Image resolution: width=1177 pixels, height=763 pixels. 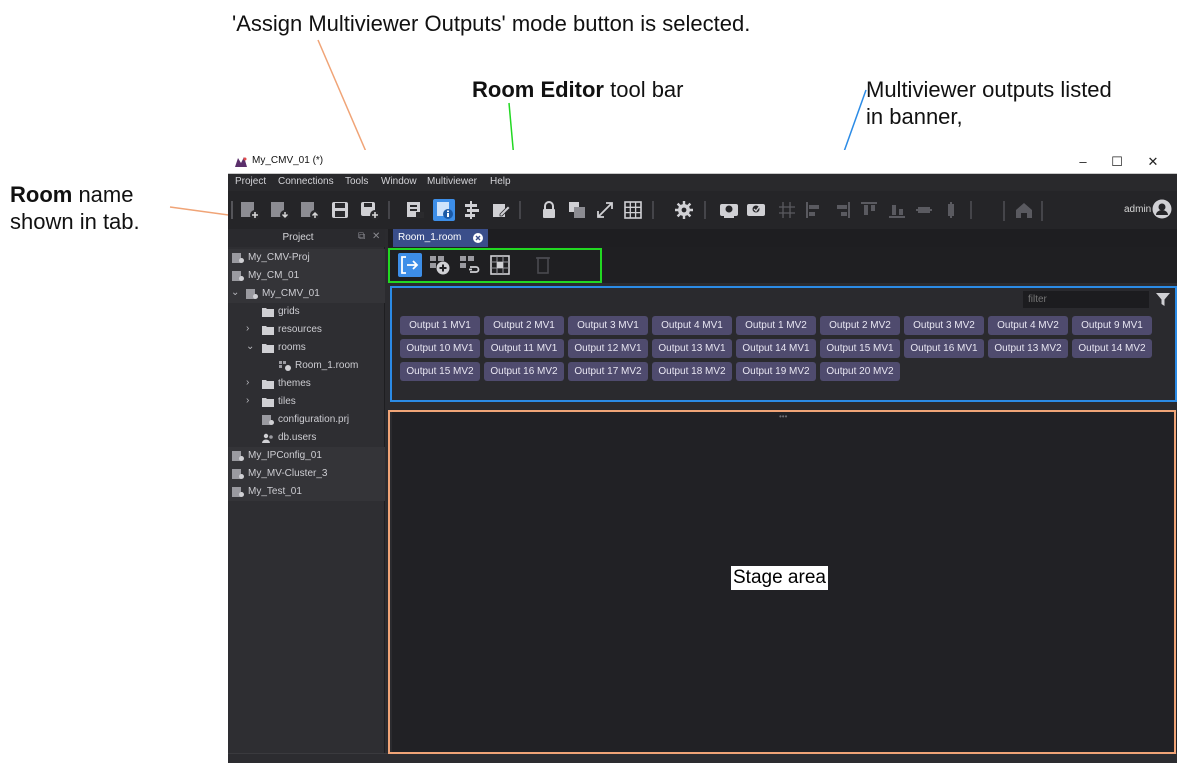 What do you see at coordinates (280, 210) in the screenshot?
I see `open-project-icon` at bounding box center [280, 210].